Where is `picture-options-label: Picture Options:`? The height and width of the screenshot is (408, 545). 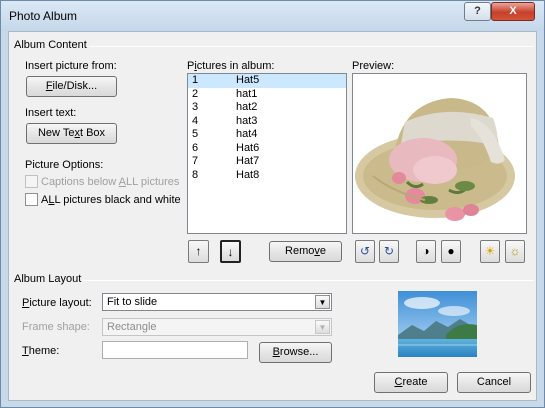 picture-options-label: Picture Options: is located at coordinates (64, 165).